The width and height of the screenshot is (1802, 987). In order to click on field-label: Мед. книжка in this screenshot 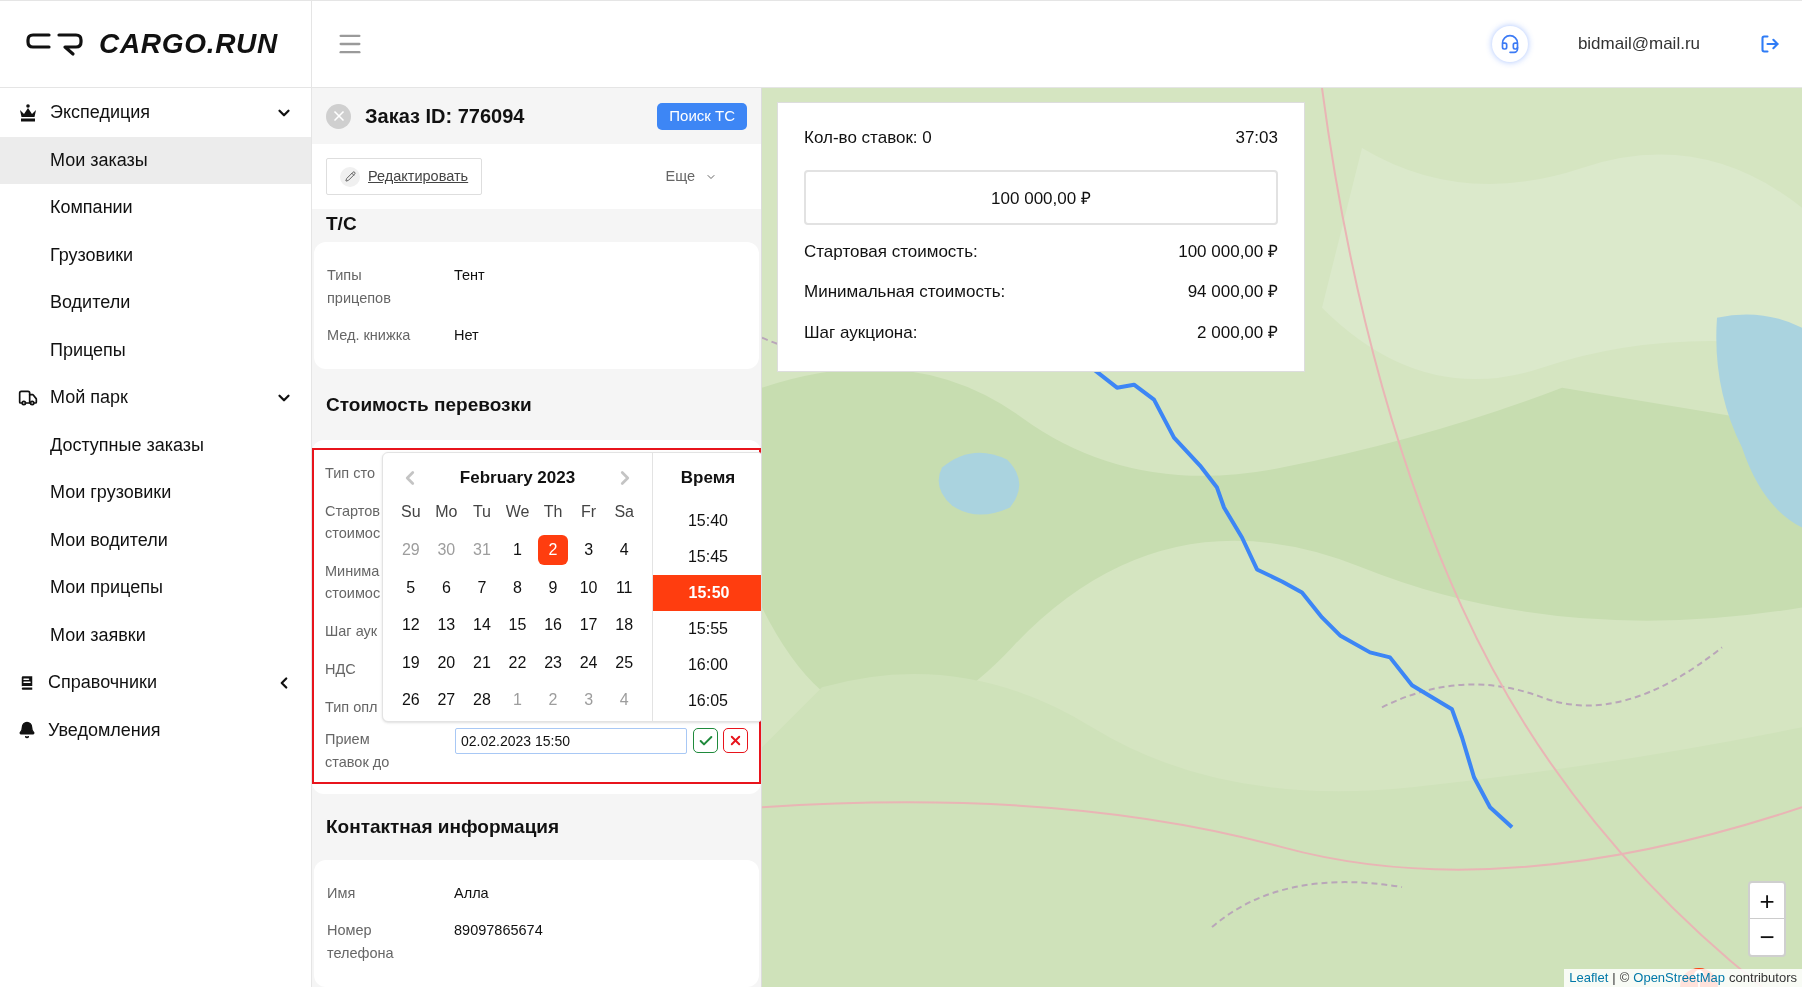, I will do `click(369, 335)`.